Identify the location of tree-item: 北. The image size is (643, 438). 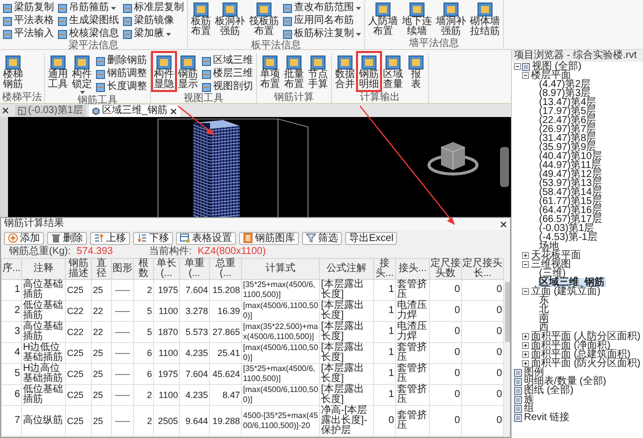
(544, 309).